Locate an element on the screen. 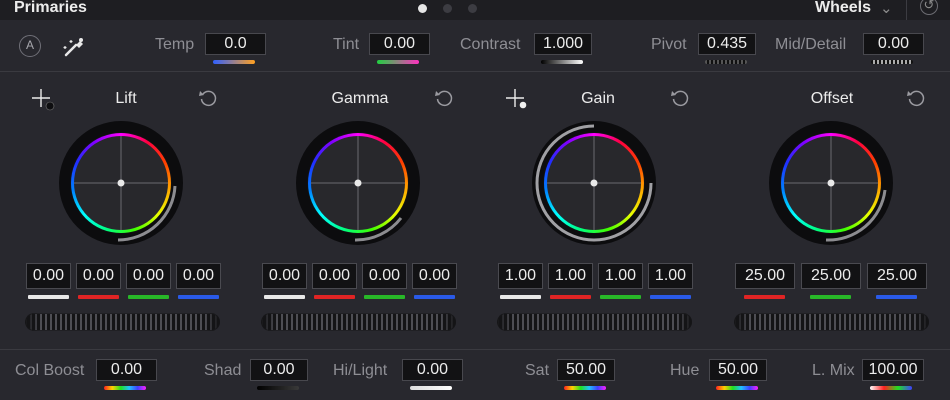  shad-slider is located at coordinates (278, 388).